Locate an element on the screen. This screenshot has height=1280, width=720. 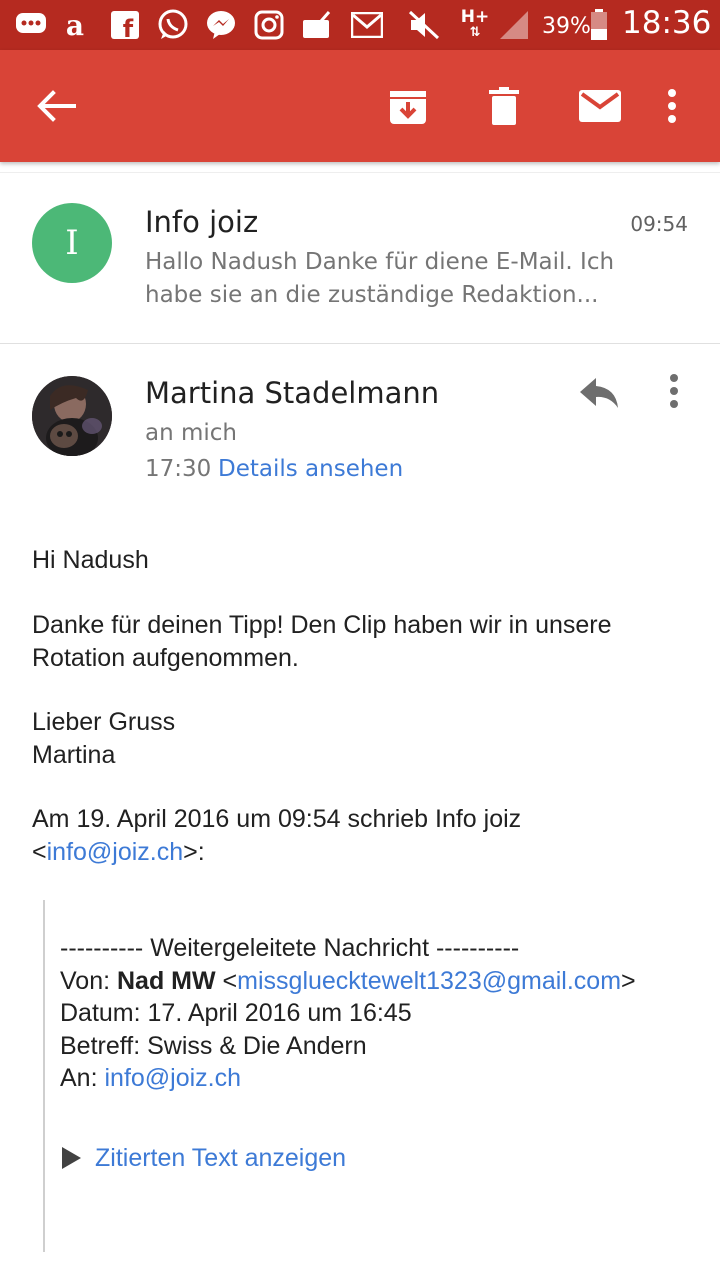
body-greeting: Hi Nadush is located at coordinates (90, 560).